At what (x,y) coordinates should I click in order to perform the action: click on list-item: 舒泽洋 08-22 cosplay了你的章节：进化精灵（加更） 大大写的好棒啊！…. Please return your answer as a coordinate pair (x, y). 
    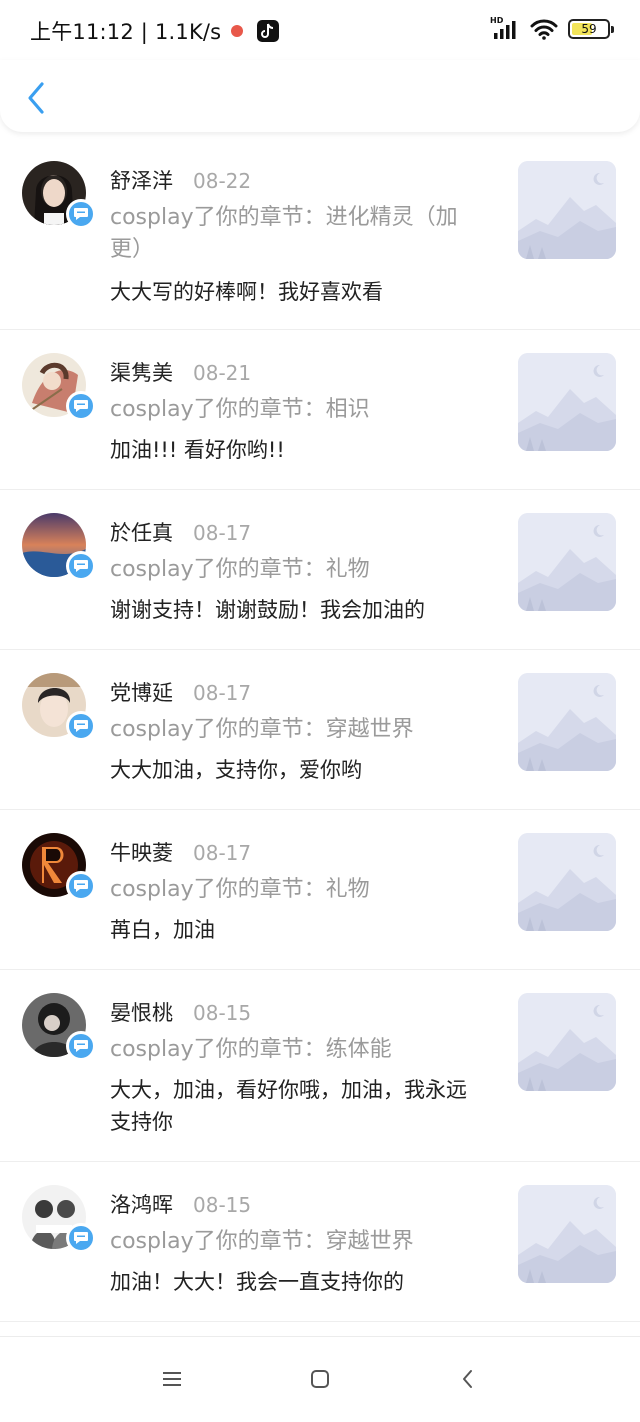
    Looking at the image, I should click on (320, 234).